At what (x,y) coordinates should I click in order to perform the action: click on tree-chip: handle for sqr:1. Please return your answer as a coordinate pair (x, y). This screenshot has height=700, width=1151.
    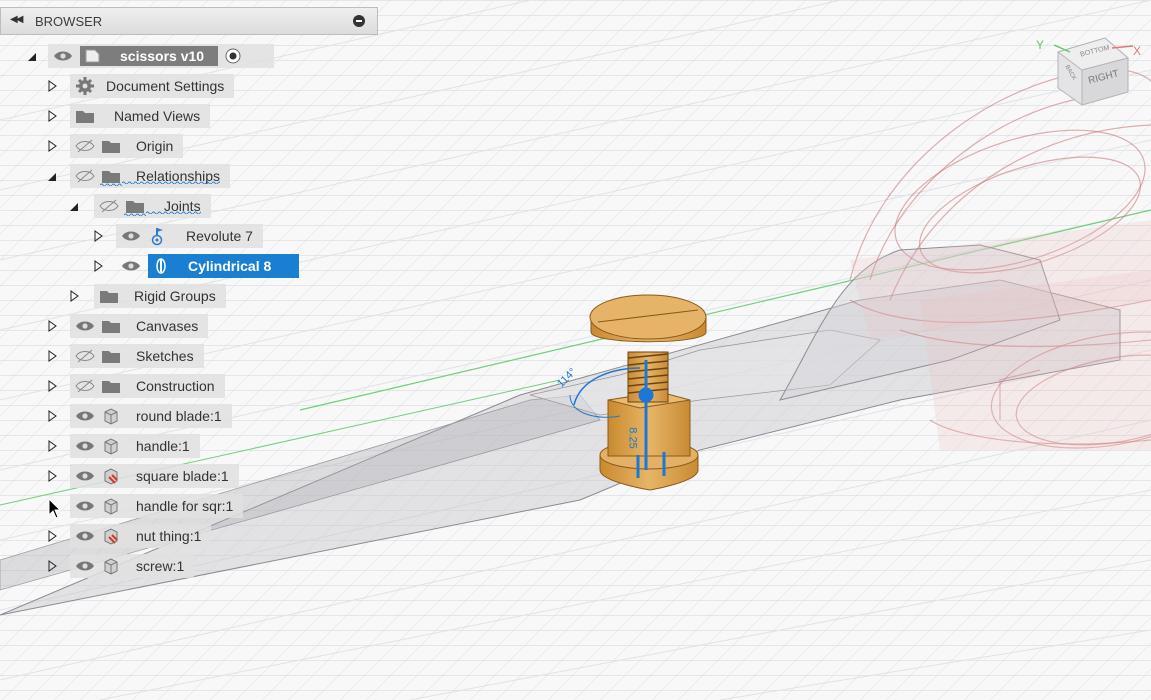
    Looking at the image, I should click on (157, 506).